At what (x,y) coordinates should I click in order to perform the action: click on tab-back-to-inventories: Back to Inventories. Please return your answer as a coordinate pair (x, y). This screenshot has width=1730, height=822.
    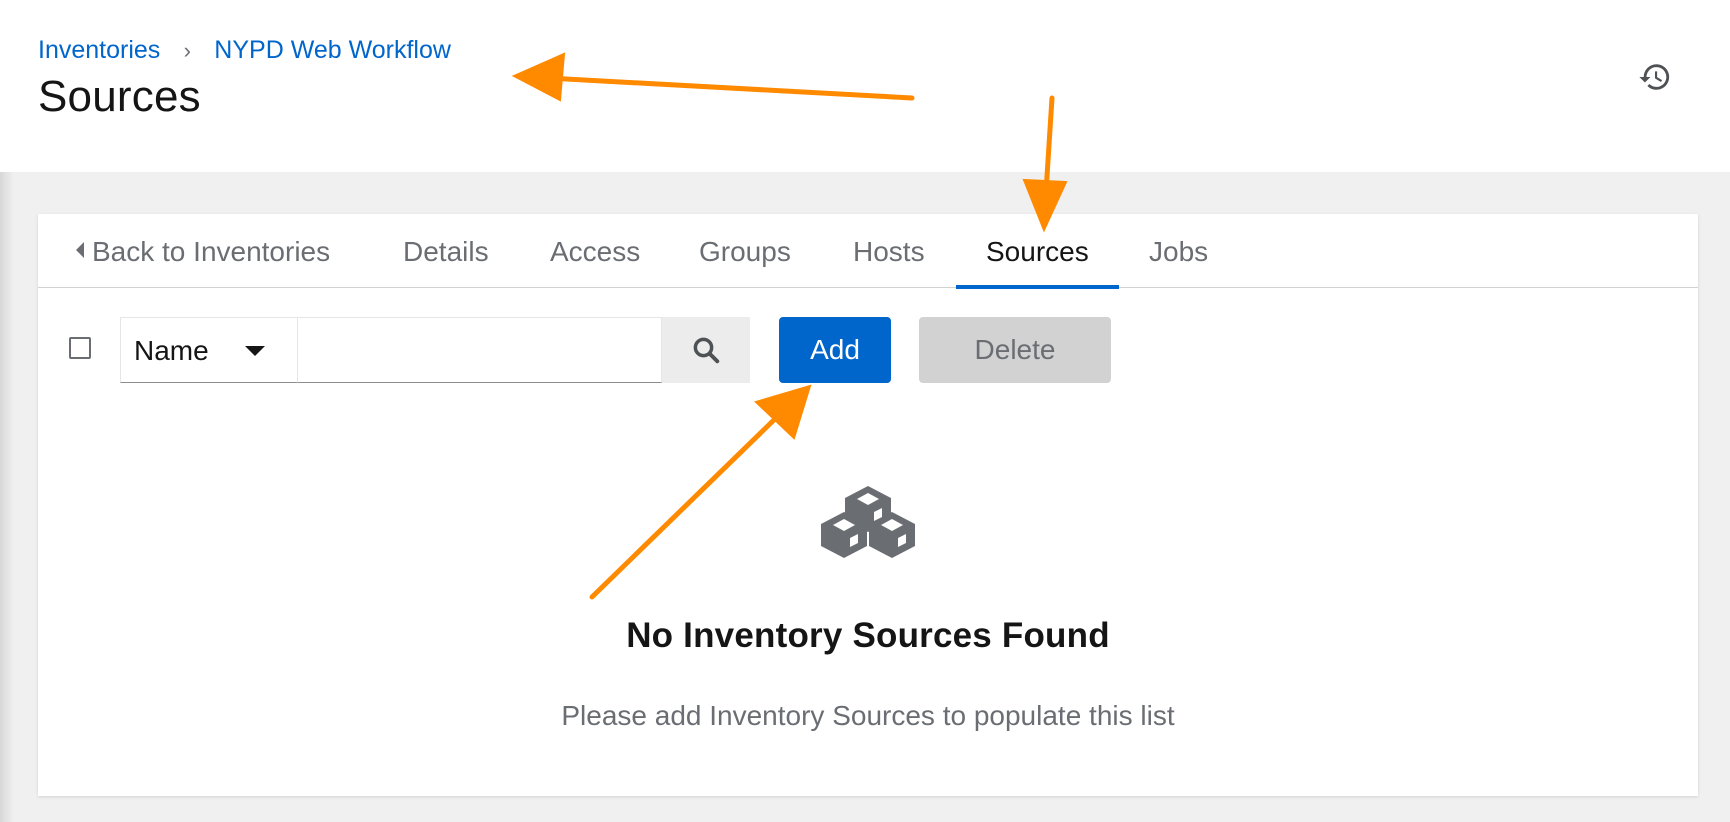
    Looking at the image, I should click on (203, 251).